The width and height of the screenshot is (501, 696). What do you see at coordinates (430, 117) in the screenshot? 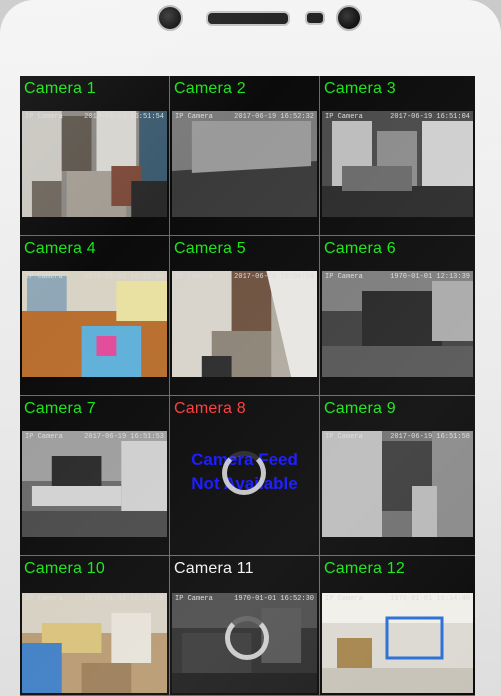
I see `overlay-timestamp: 2017-06-19 16:51:04` at bounding box center [430, 117].